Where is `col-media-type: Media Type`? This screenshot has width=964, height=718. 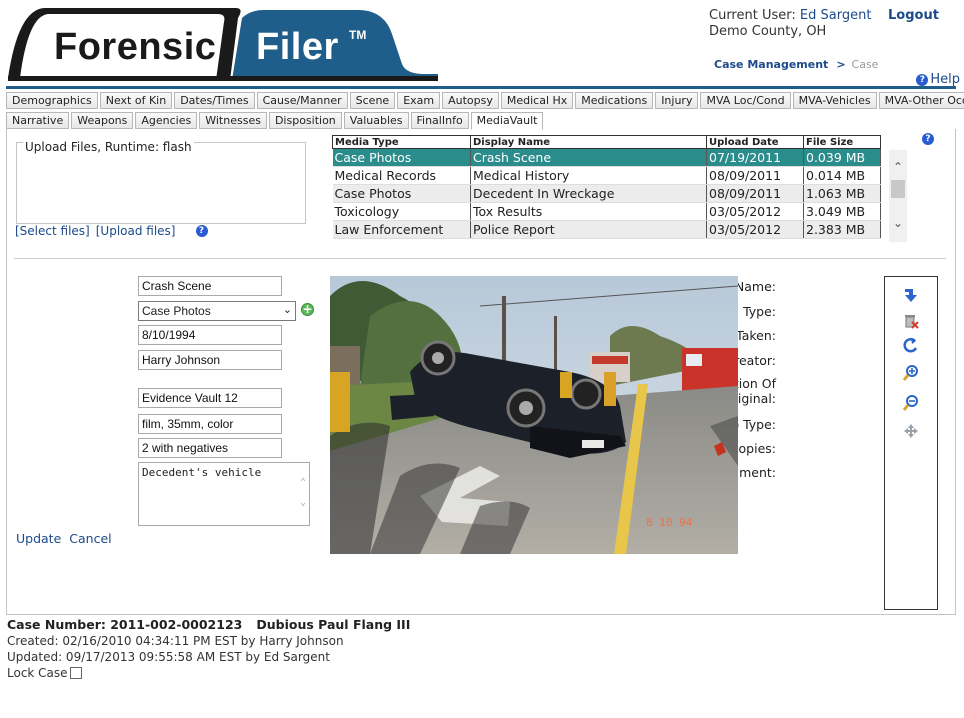 col-media-type: Media Type is located at coordinates (401, 142).